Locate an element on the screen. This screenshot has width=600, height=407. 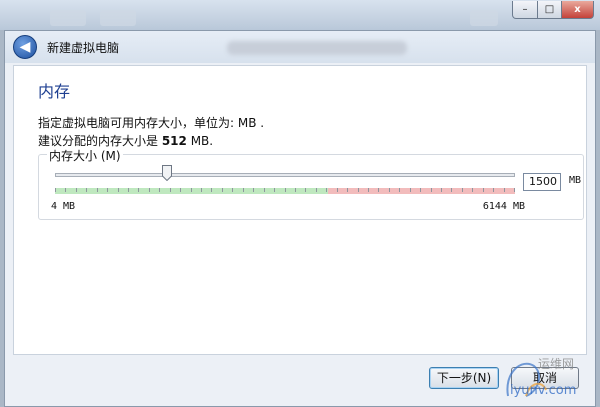
back-button: ◀ is located at coordinates (25, 47).